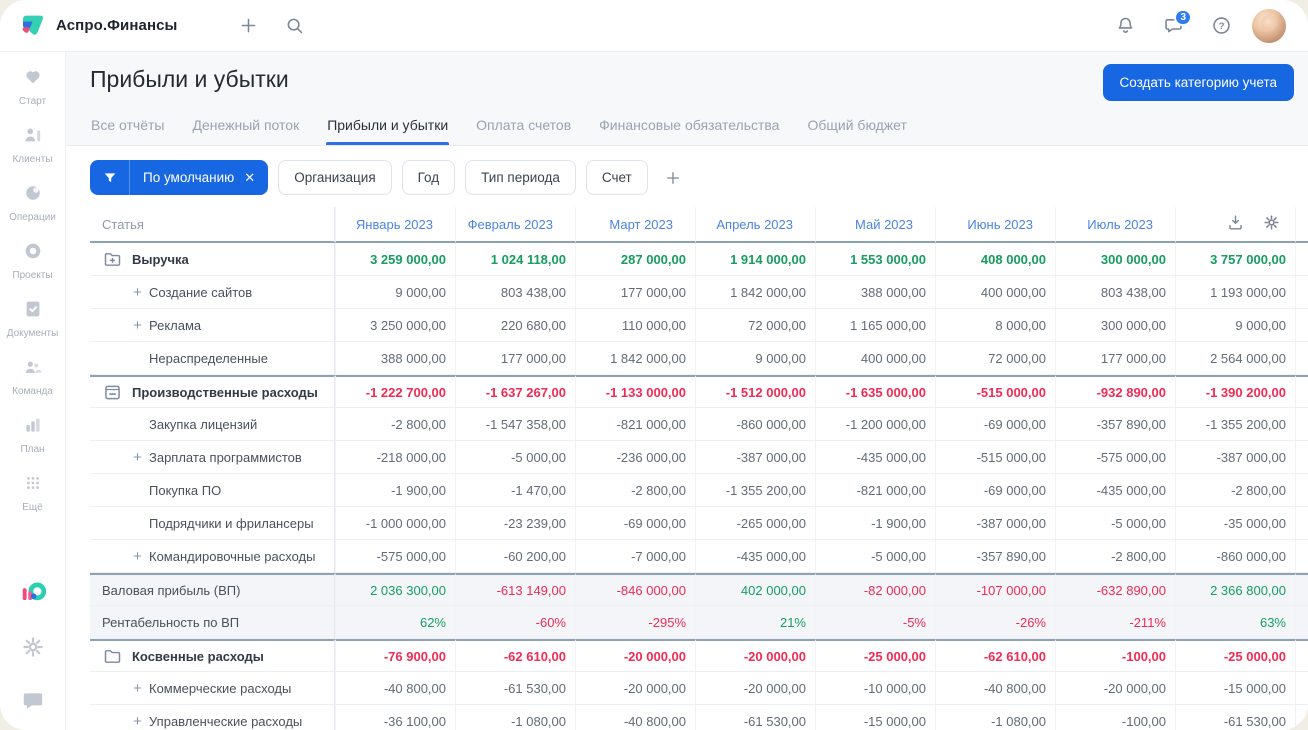 This screenshot has height=730, width=1308. I want to click on sidebar-item-clients: Клиенты, so click(33, 144).